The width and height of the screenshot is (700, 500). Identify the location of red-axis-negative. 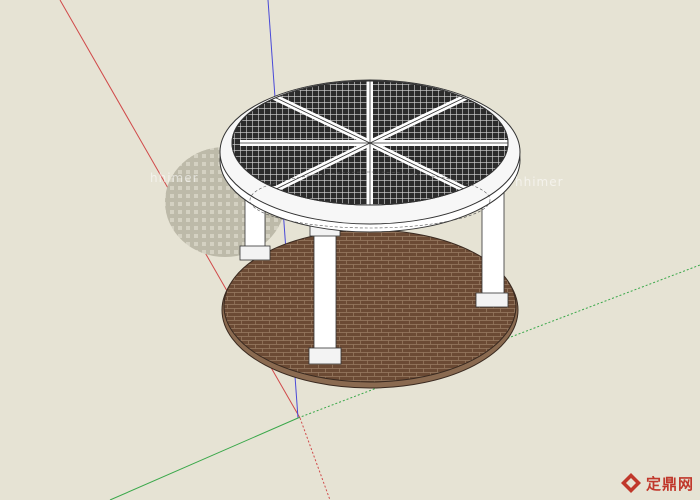
(315, 458).